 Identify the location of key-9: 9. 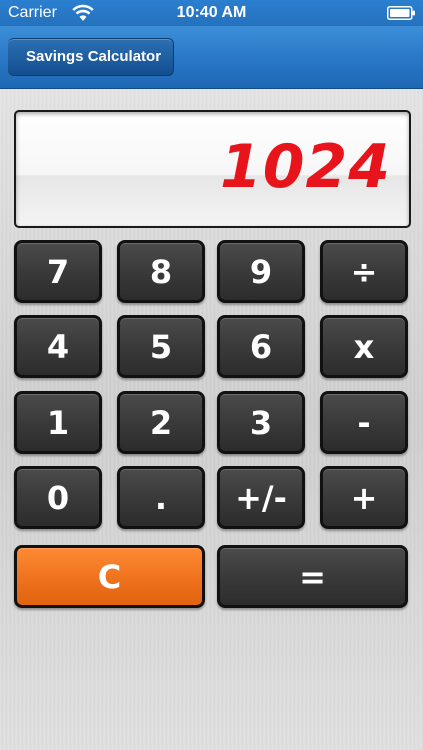
(261, 271).